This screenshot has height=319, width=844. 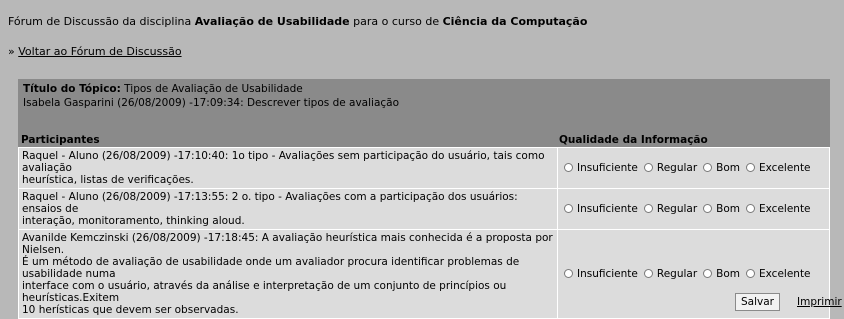 I want to click on course-name: Ciência da Computação, so click(x=515, y=21).